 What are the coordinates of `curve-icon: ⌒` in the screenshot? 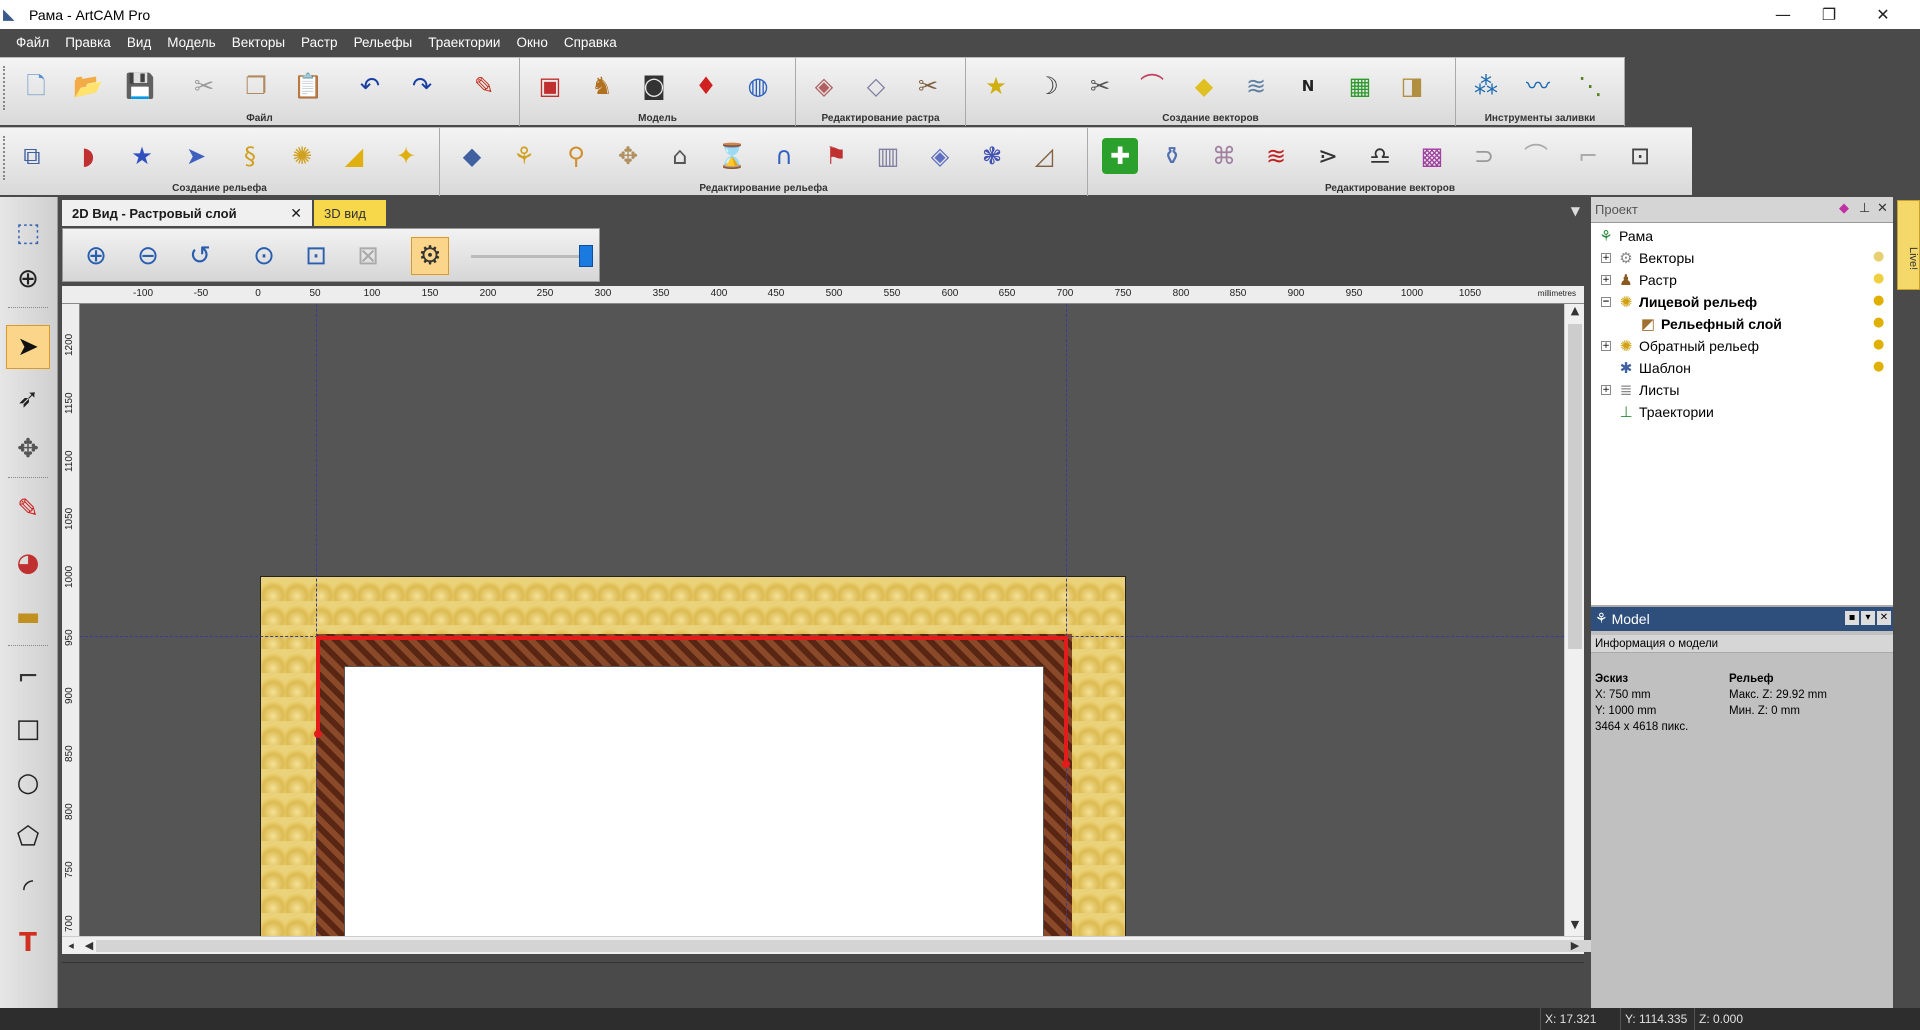 It's located at (1152, 86).